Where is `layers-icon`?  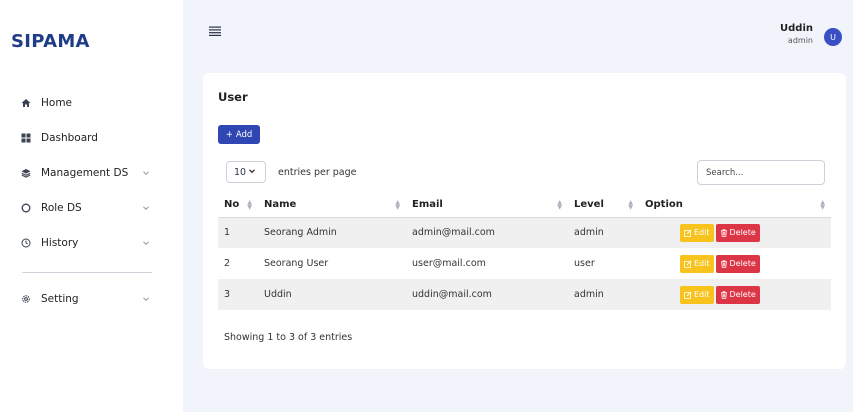 layers-icon is located at coordinates (26, 173).